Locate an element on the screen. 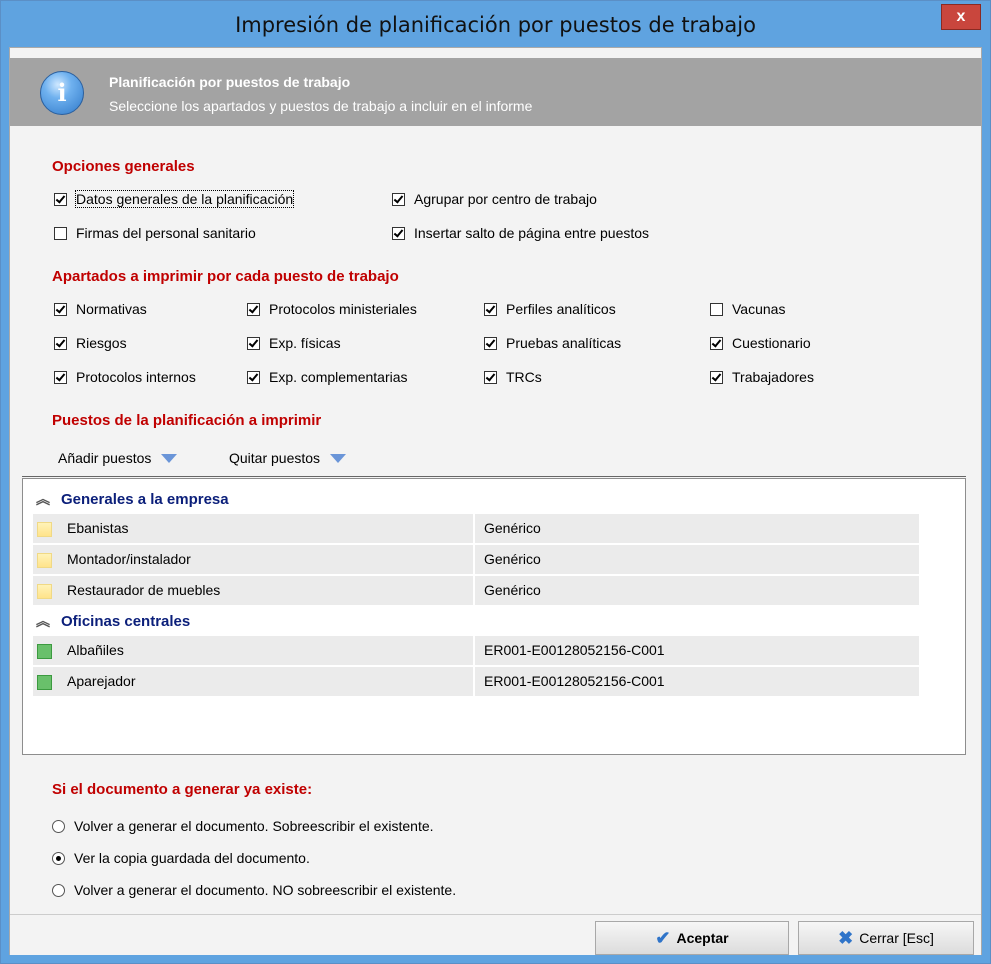  existing-doc-option: Ver la copia guardada del documento. is located at coordinates (181, 858).